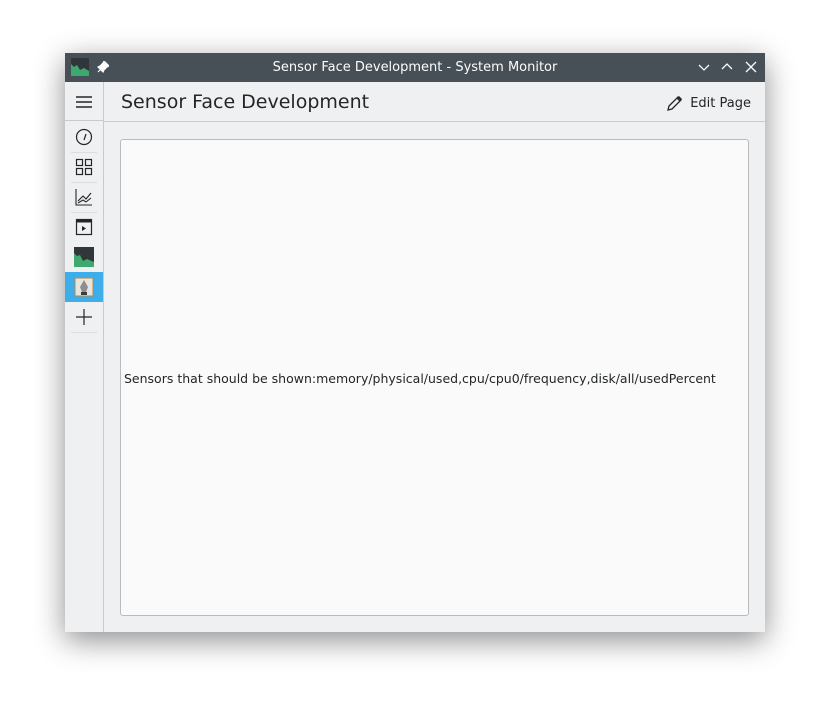  I want to click on sidebar-item-processes, so click(84, 227).